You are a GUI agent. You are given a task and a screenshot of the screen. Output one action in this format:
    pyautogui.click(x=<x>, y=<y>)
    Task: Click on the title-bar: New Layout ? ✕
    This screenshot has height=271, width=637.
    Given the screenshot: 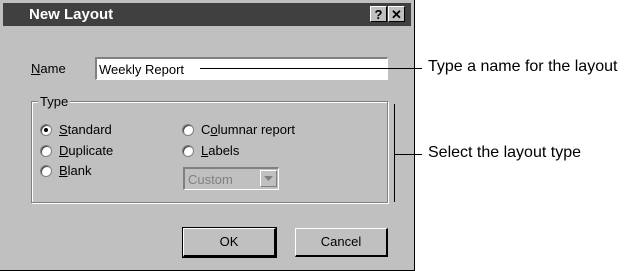 What is the action you would take?
    pyautogui.click(x=207, y=14)
    